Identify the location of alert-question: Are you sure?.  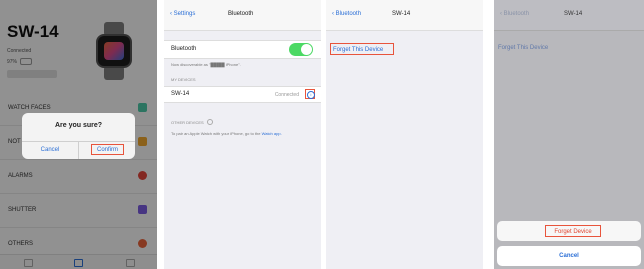
(78, 125).